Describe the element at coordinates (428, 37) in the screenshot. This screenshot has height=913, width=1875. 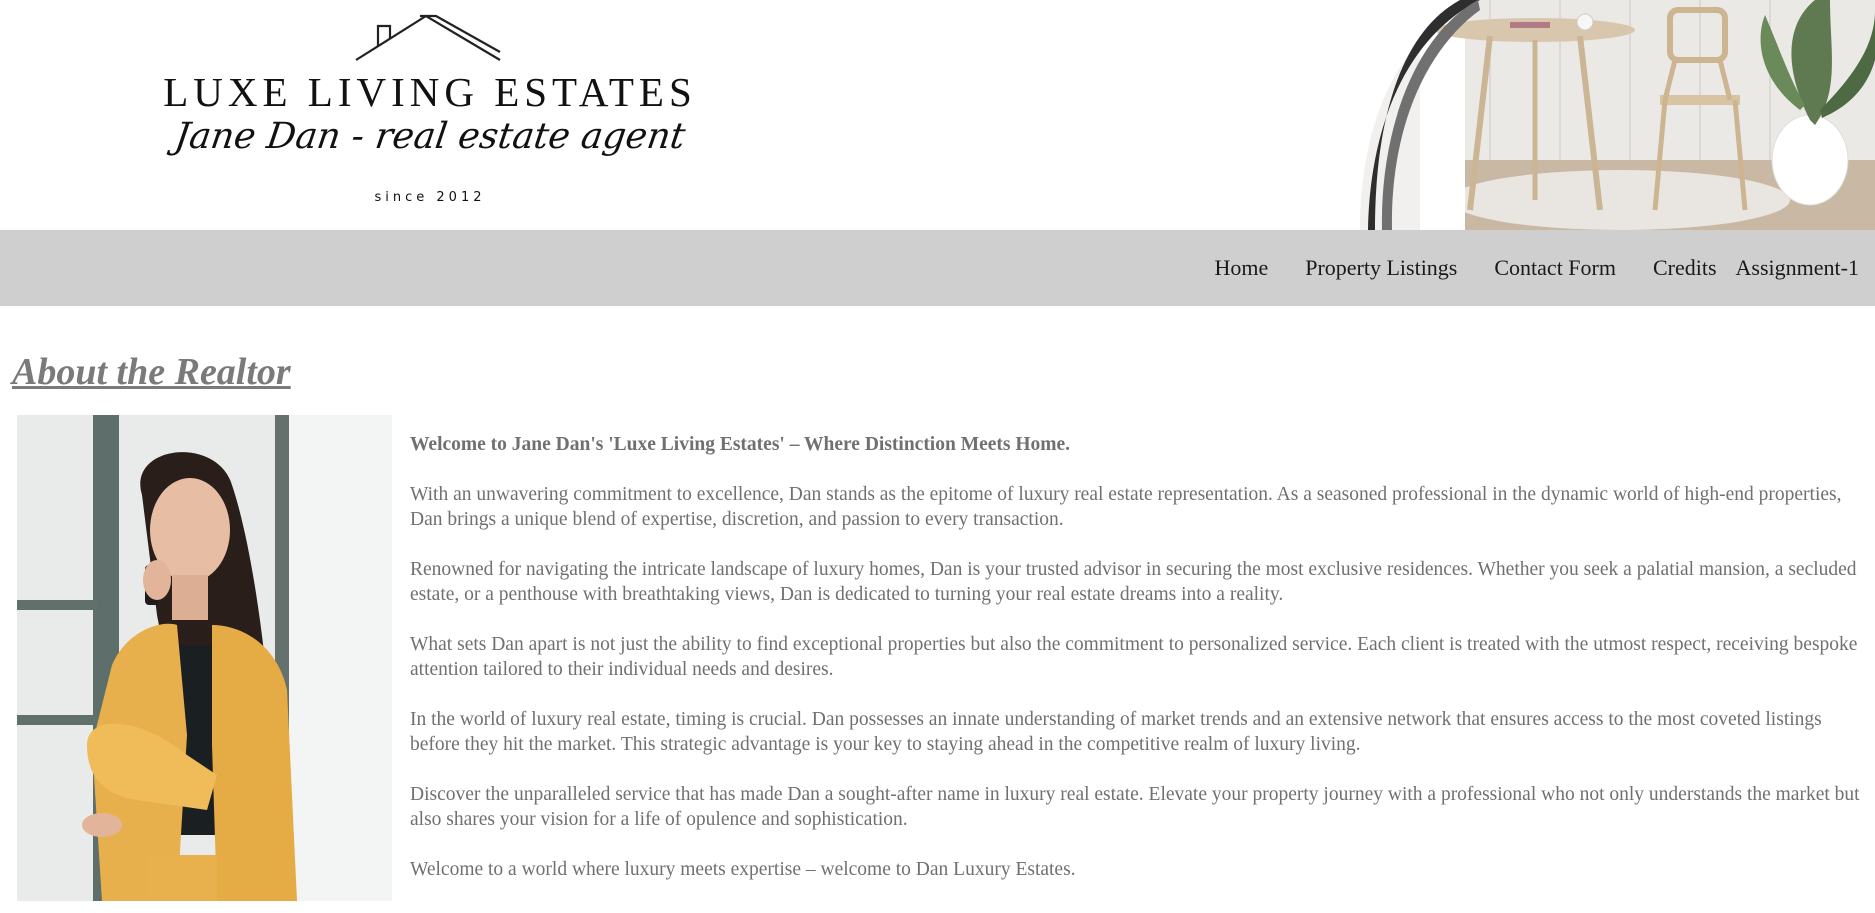
I see `house-roof-icon` at that location.